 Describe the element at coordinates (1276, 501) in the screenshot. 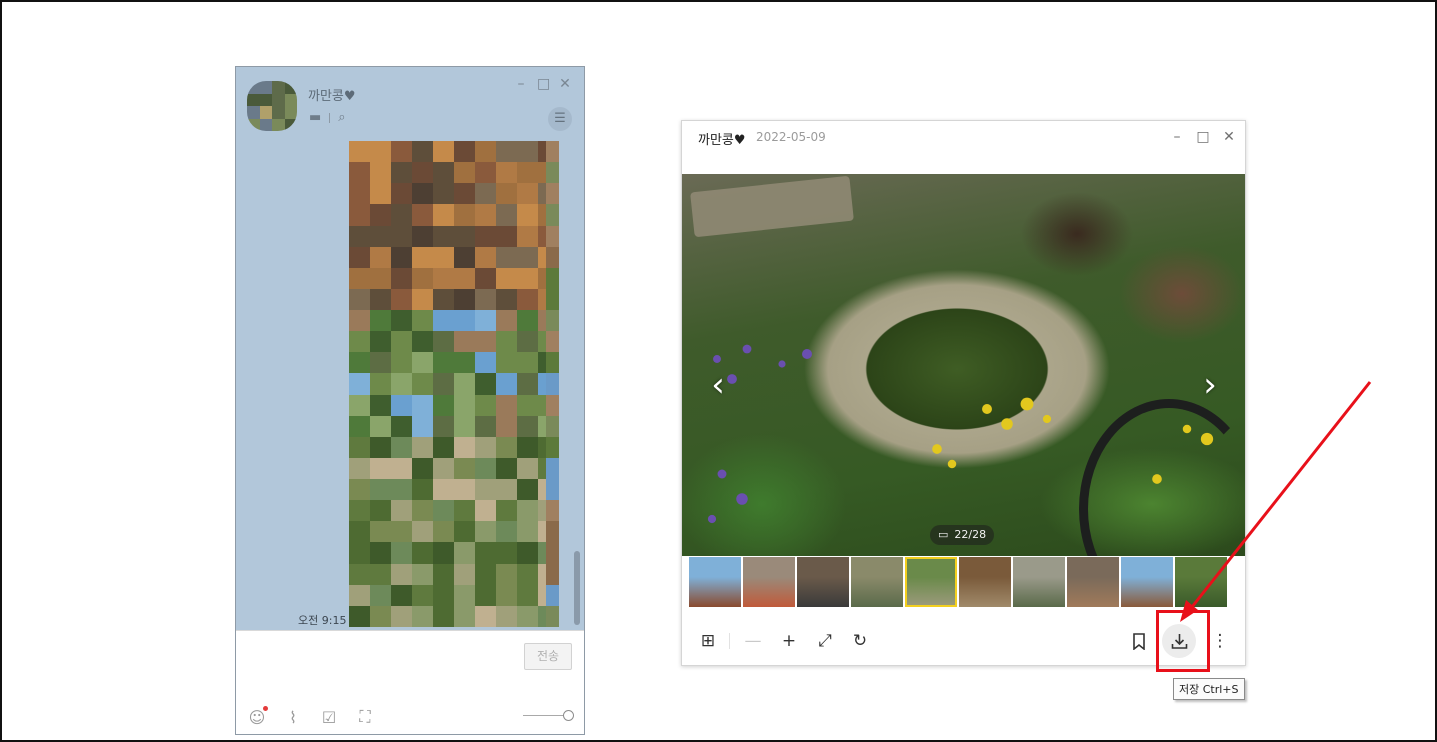

I see `annotation-arrow` at that location.